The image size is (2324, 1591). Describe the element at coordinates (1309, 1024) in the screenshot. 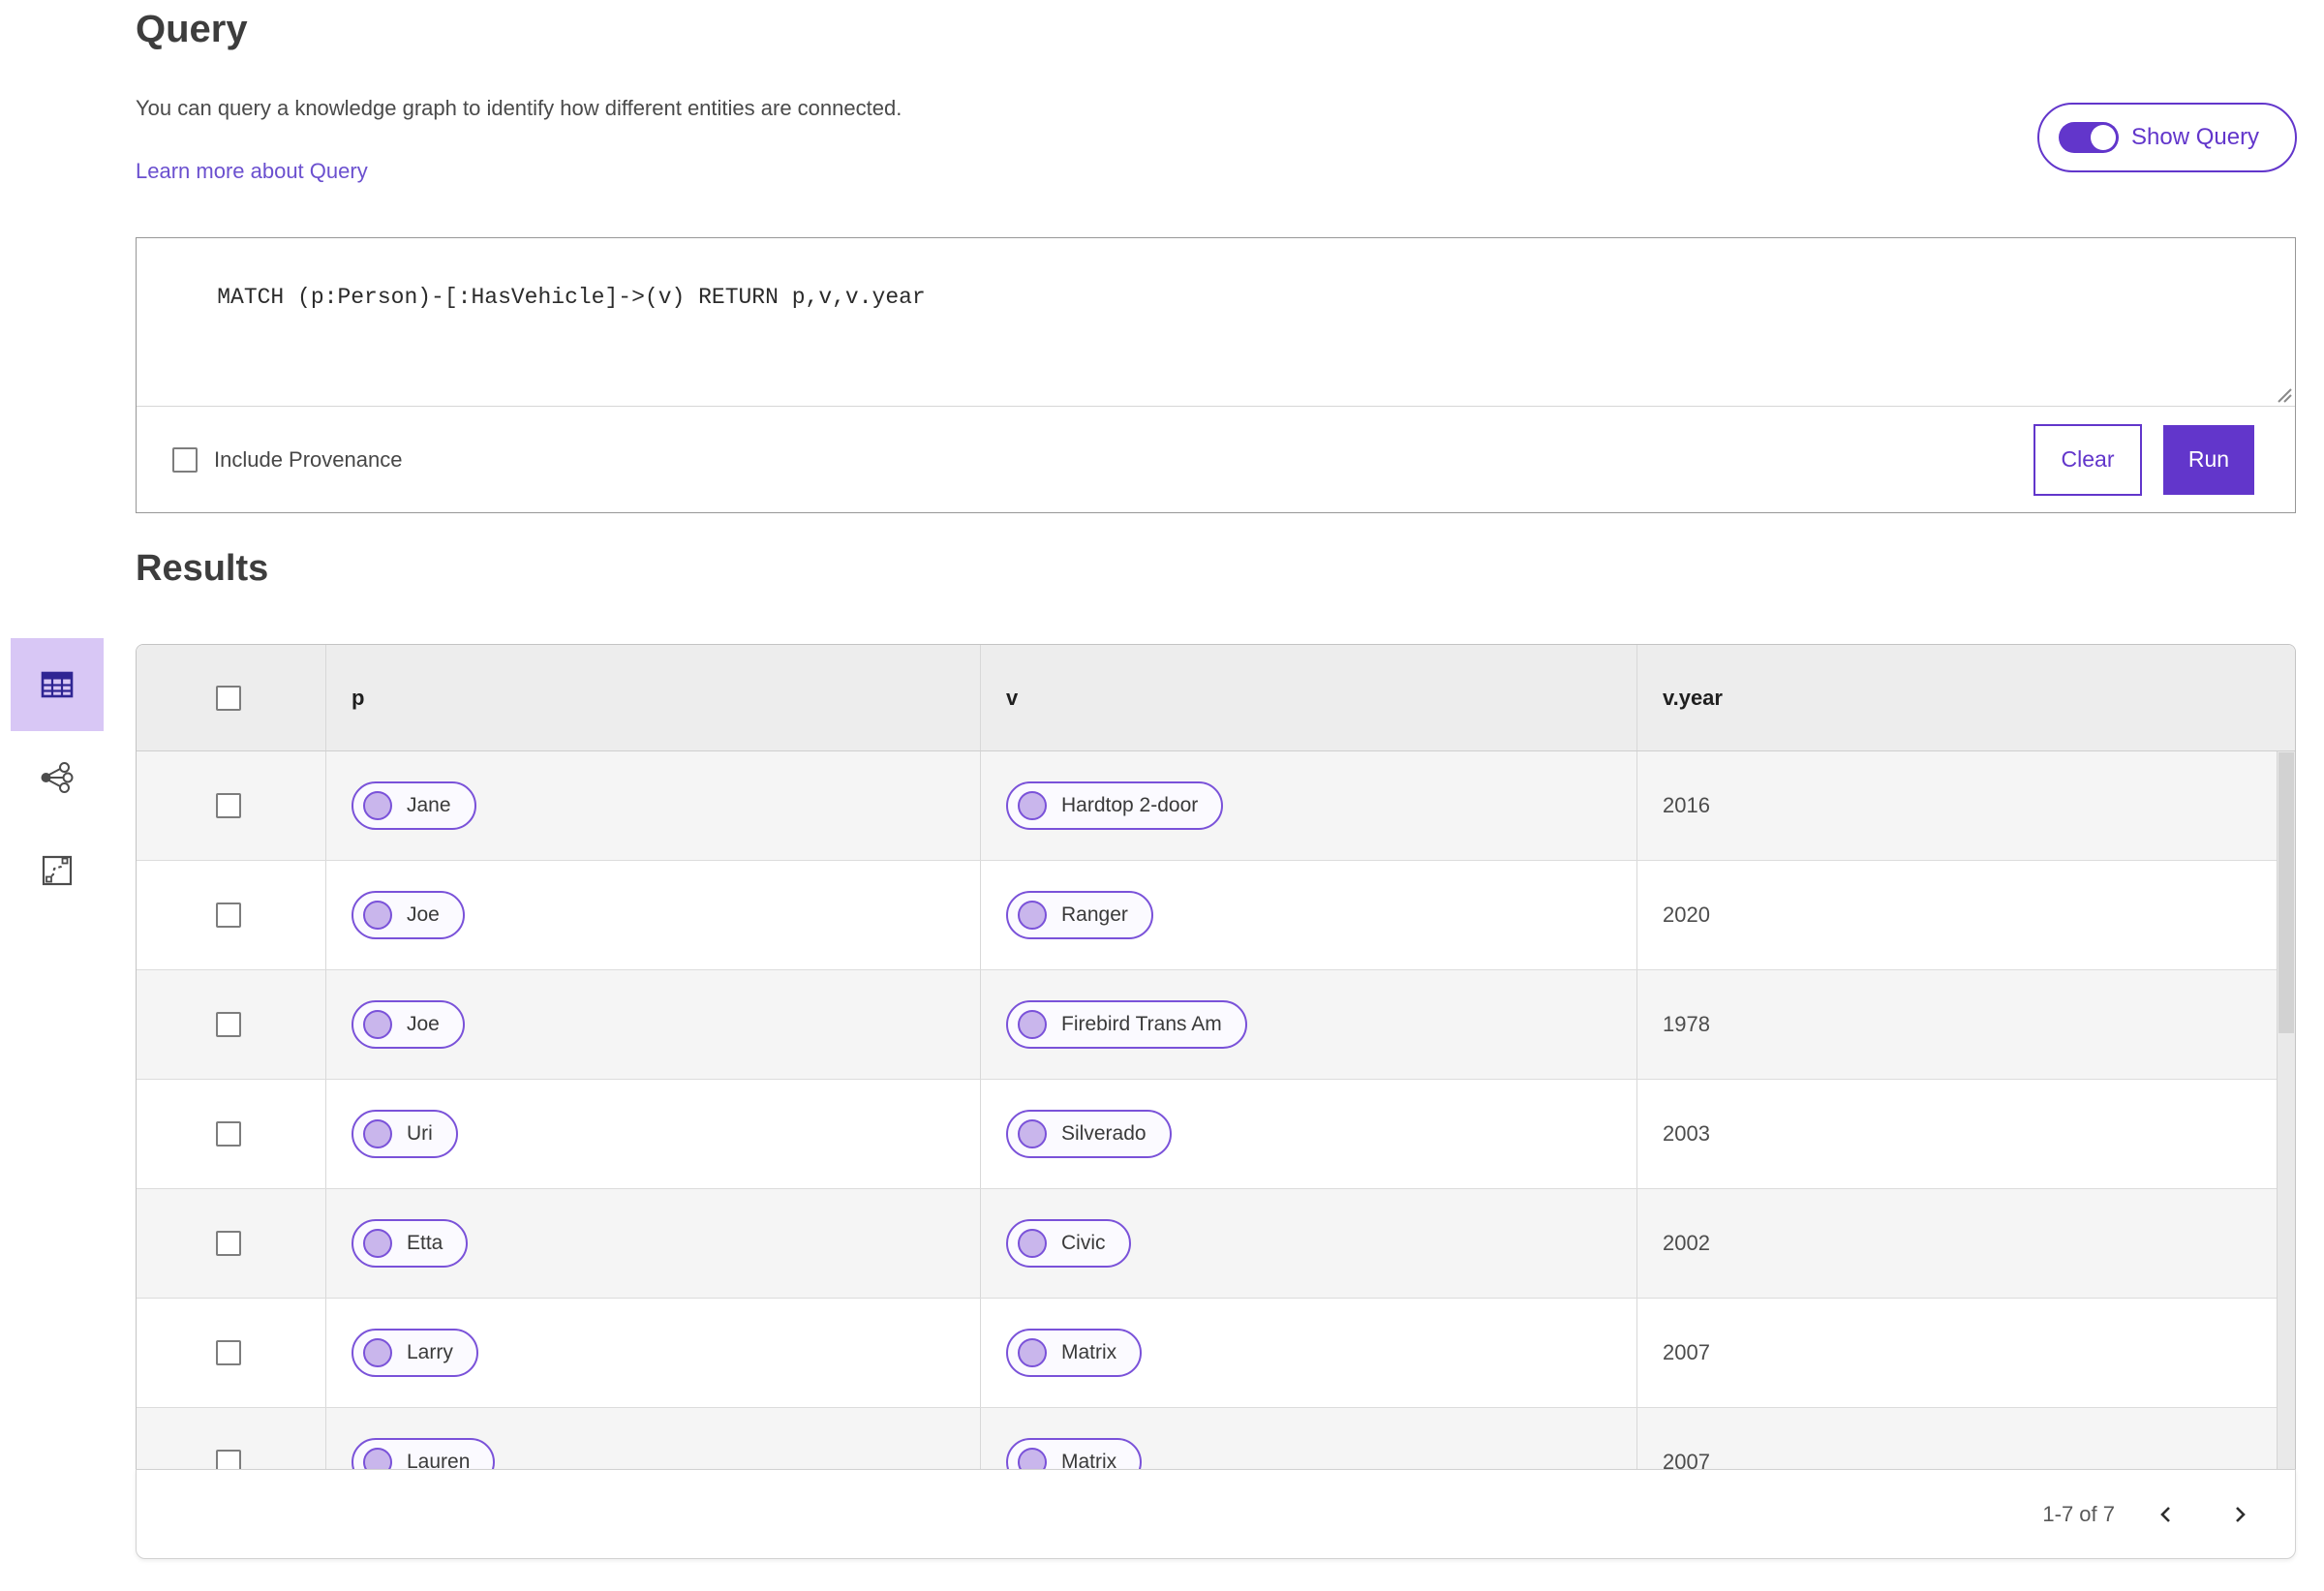

I see `row-v-cell: Firebird Trans Am` at that location.